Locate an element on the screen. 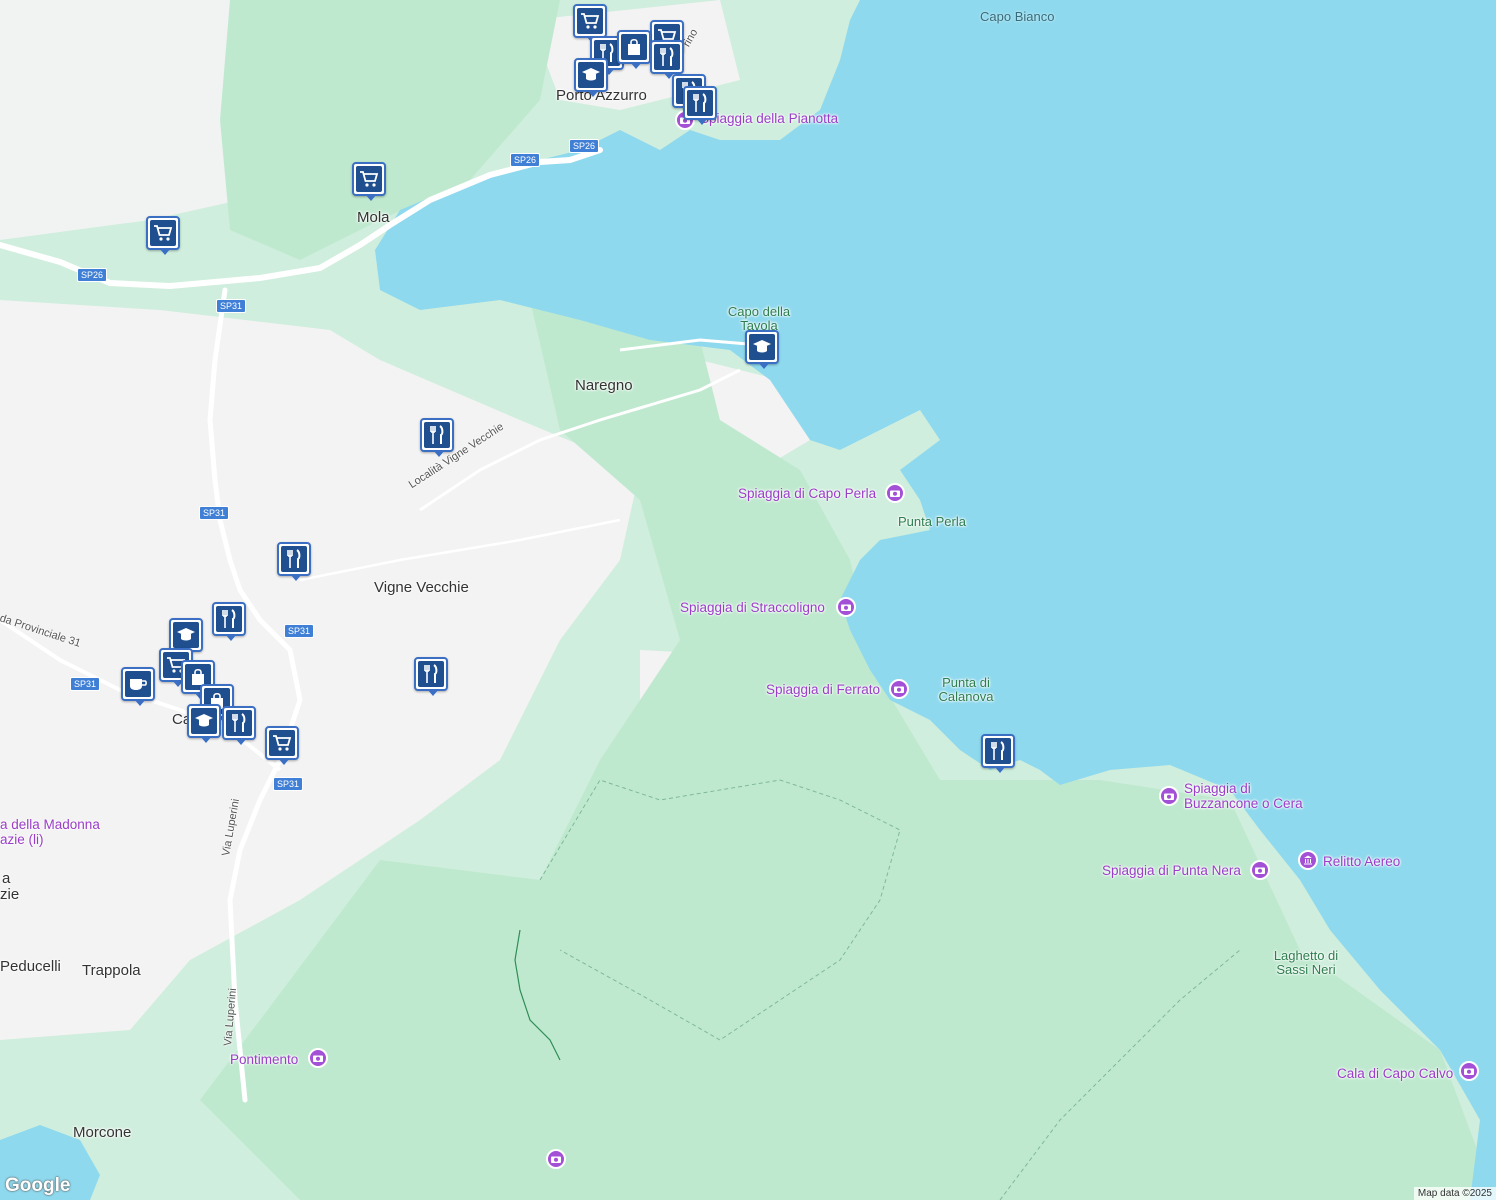  shopping-bag-icon is located at coordinates (634, 49).